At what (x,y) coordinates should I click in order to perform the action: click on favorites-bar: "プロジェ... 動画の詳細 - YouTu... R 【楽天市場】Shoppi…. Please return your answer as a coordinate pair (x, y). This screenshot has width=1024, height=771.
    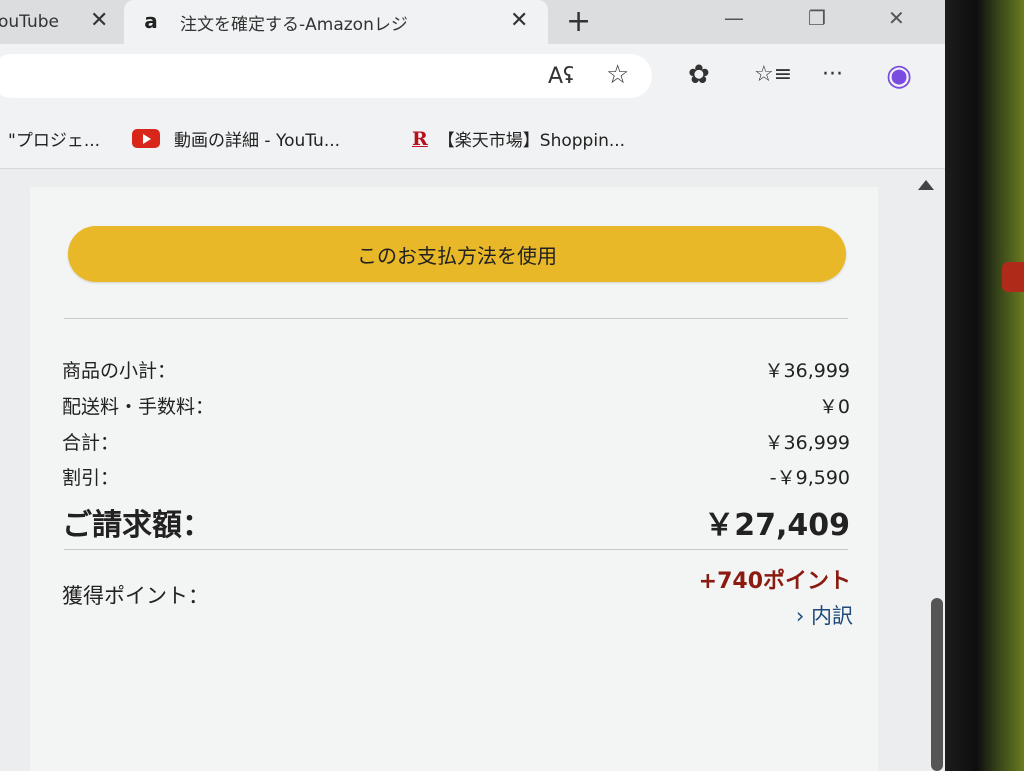
    Looking at the image, I should click on (472, 138).